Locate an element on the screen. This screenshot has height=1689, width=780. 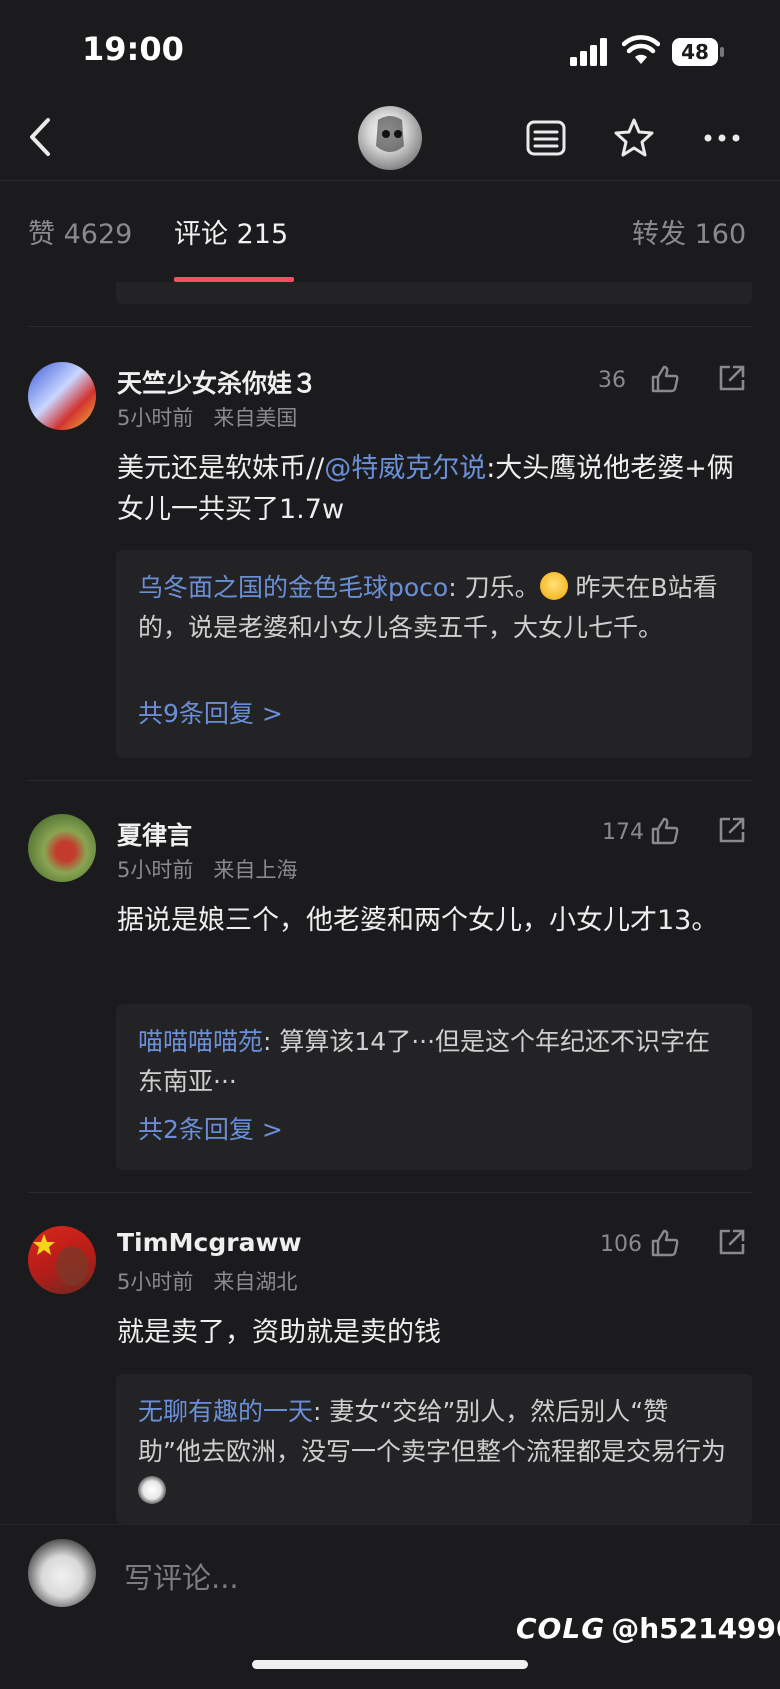
wifi-icon is located at coordinates (641, 49).